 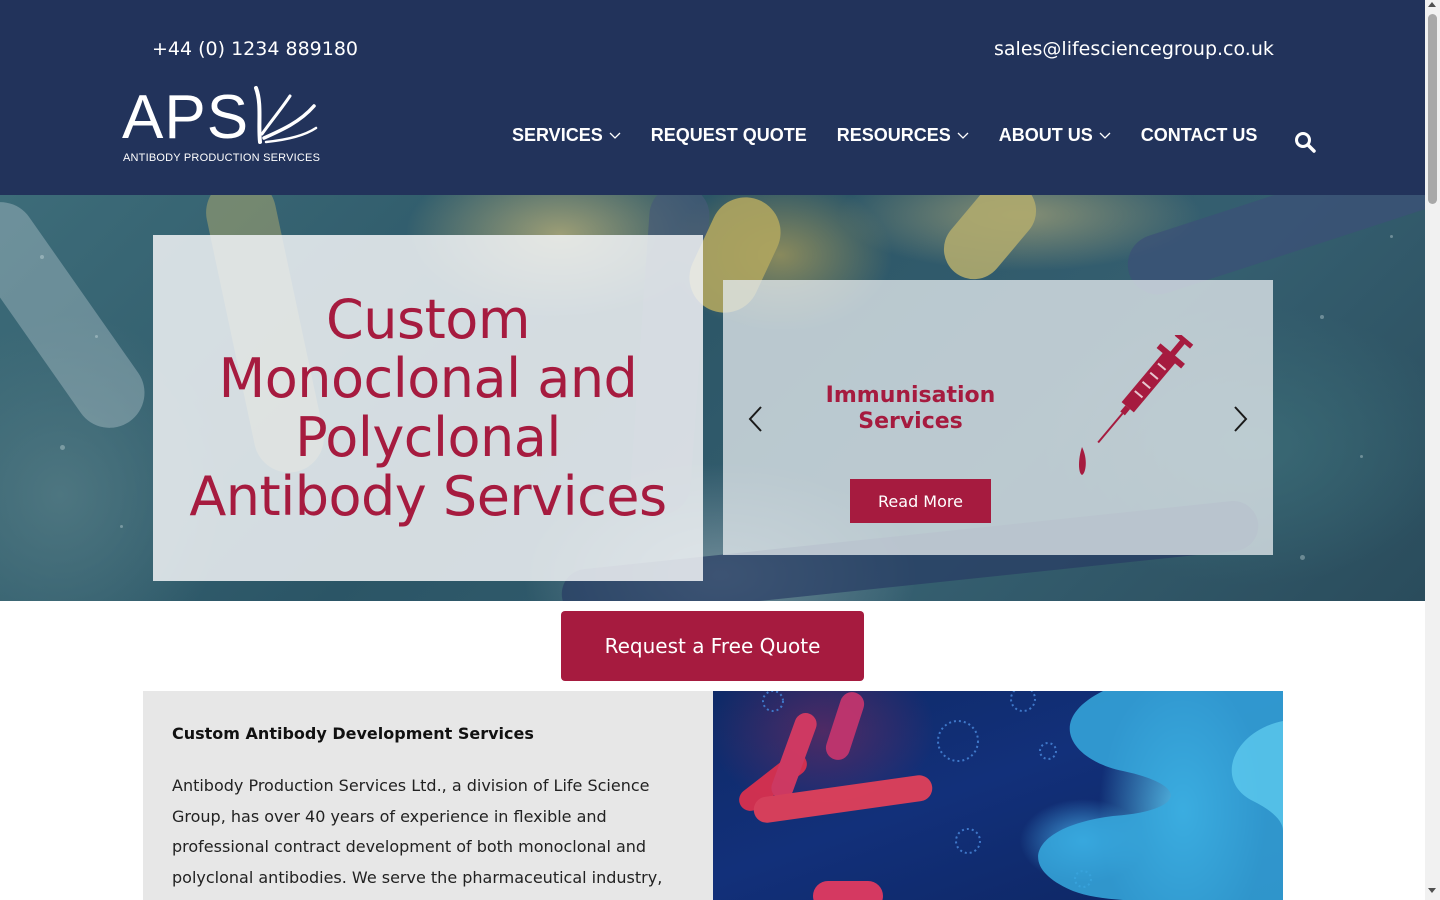 I want to click on site-logo: APS ANTIBODY PRODUCTION SERVICES, so click(x=222, y=126).